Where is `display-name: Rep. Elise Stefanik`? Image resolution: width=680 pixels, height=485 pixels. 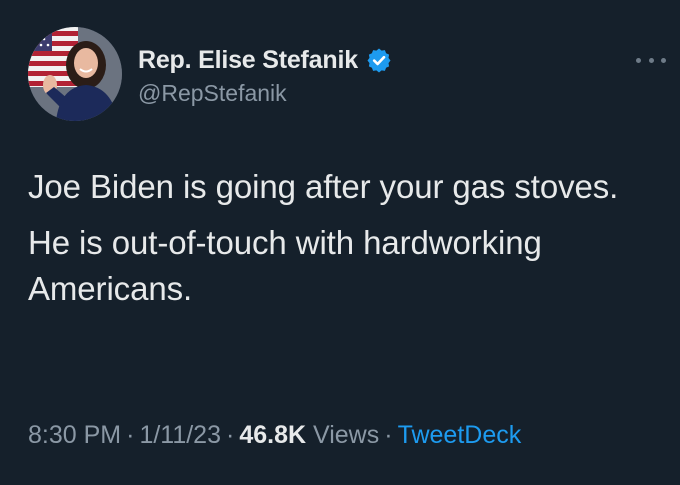 display-name: Rep. Elise Stefanik is located at coordinates (248, 60).